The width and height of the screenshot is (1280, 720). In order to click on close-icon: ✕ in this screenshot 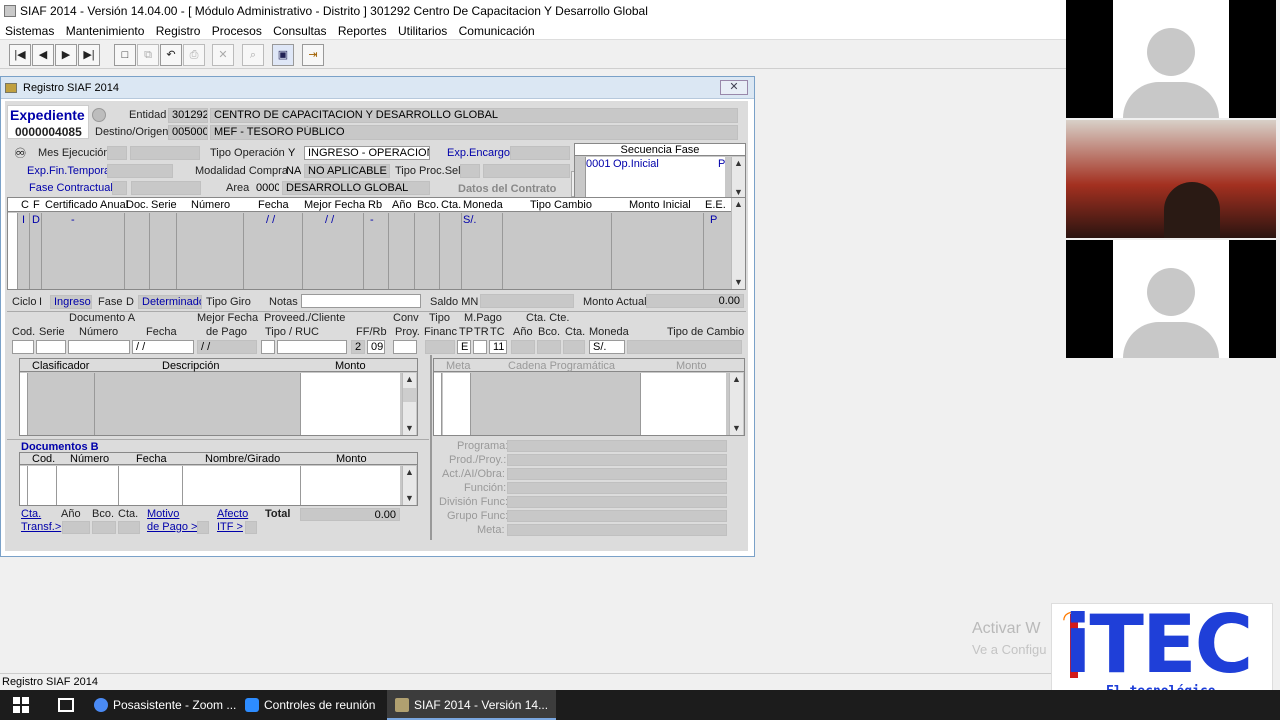, I will do `click(734, 87)`.